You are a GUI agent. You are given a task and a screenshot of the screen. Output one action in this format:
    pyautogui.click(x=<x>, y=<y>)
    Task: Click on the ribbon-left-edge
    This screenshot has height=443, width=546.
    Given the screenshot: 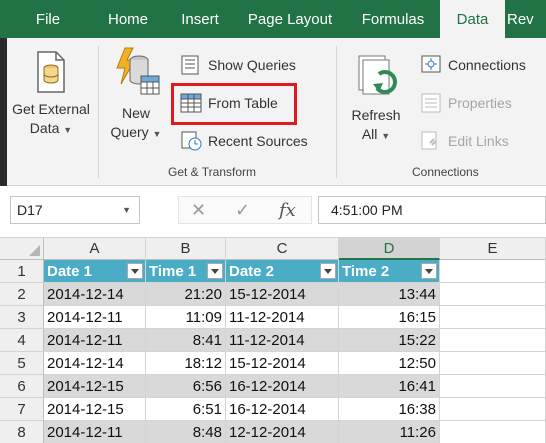 What is the action you would take?
    pyautogui.click(x=3, y=112)
    